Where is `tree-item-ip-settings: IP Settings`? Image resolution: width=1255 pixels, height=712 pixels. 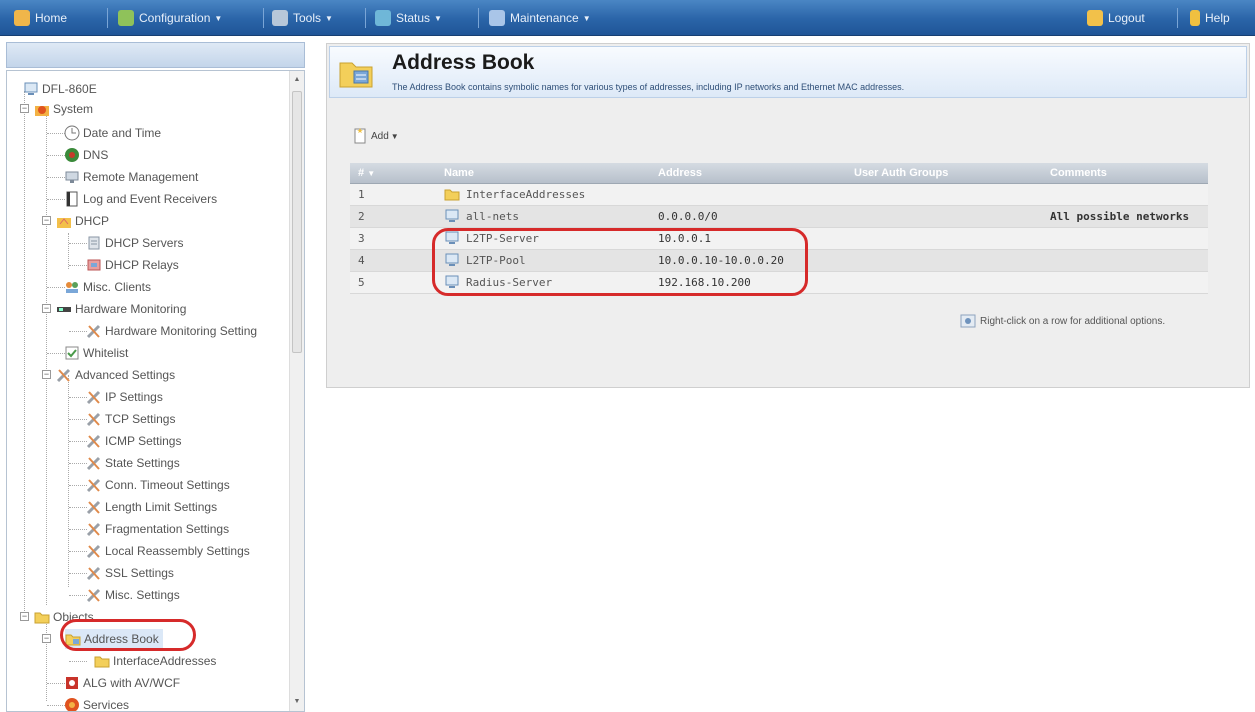 tree-item-ip-settings: IP Settings is located at coordinates (124, 397).